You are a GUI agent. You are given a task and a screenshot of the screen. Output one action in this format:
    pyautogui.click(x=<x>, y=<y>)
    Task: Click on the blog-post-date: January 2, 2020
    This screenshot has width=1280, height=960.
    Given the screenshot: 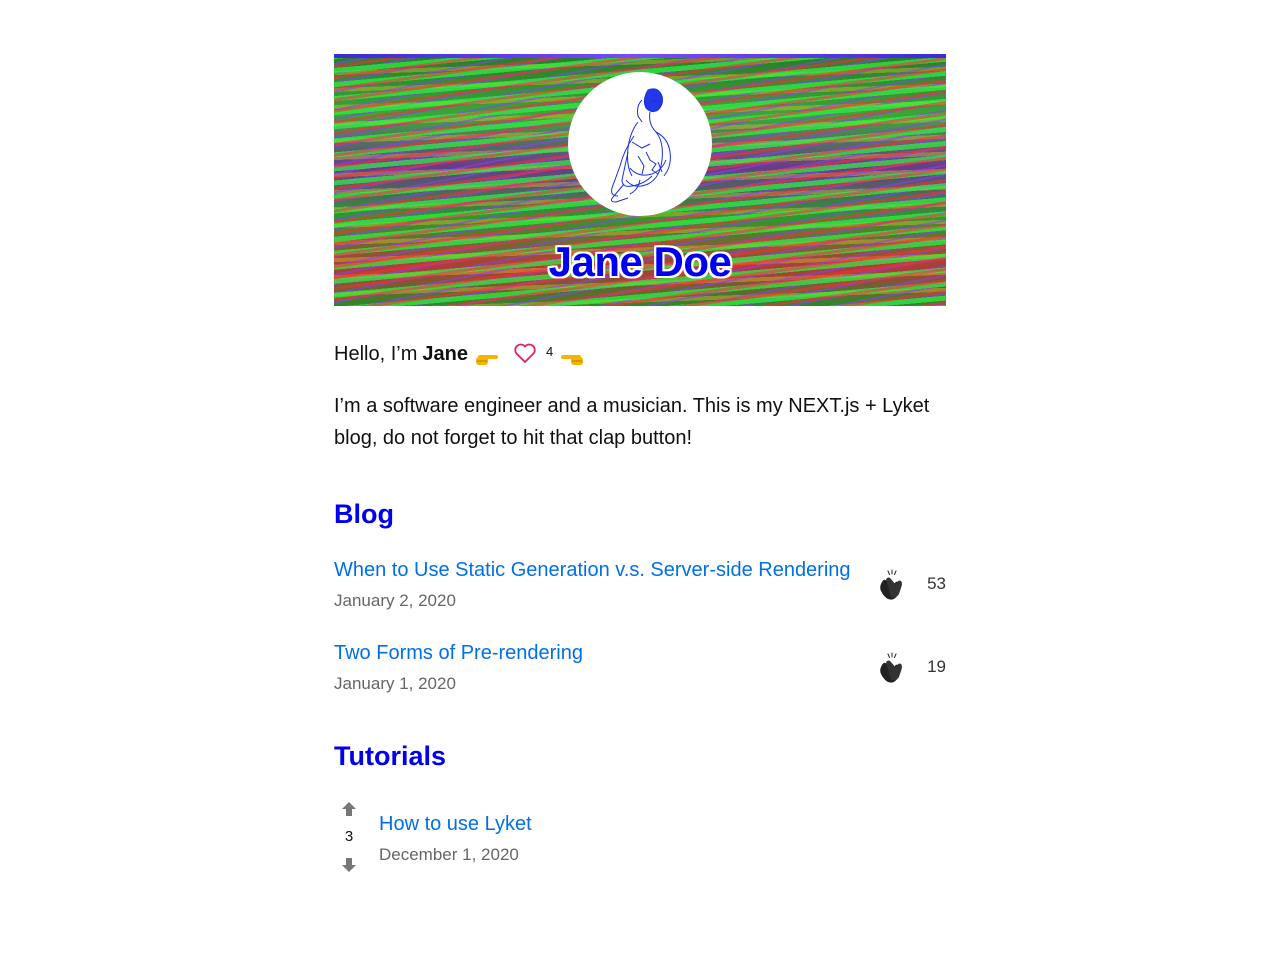 What is the action you would take?
    pyautogui.click(x=395, y=600)
    